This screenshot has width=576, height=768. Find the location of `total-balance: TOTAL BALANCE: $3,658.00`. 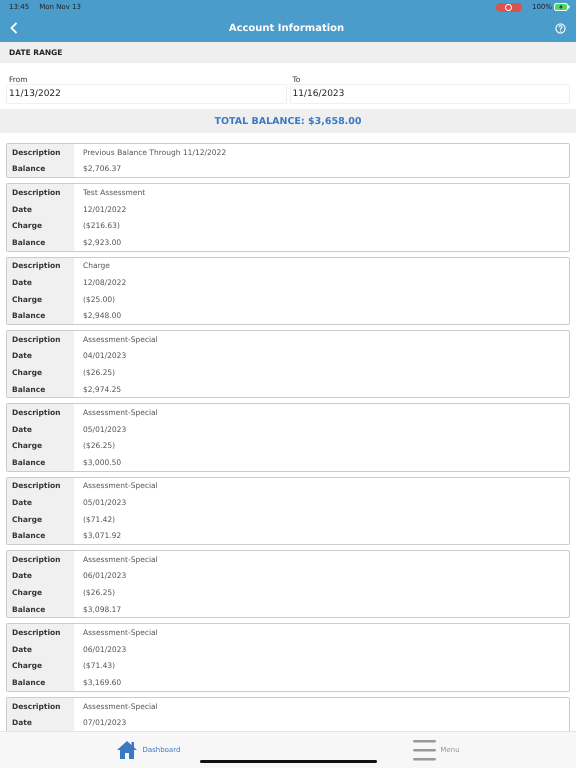

total-balance: TOTAL BALANCE: $3,658.00 is located at coordinates (288, 121).